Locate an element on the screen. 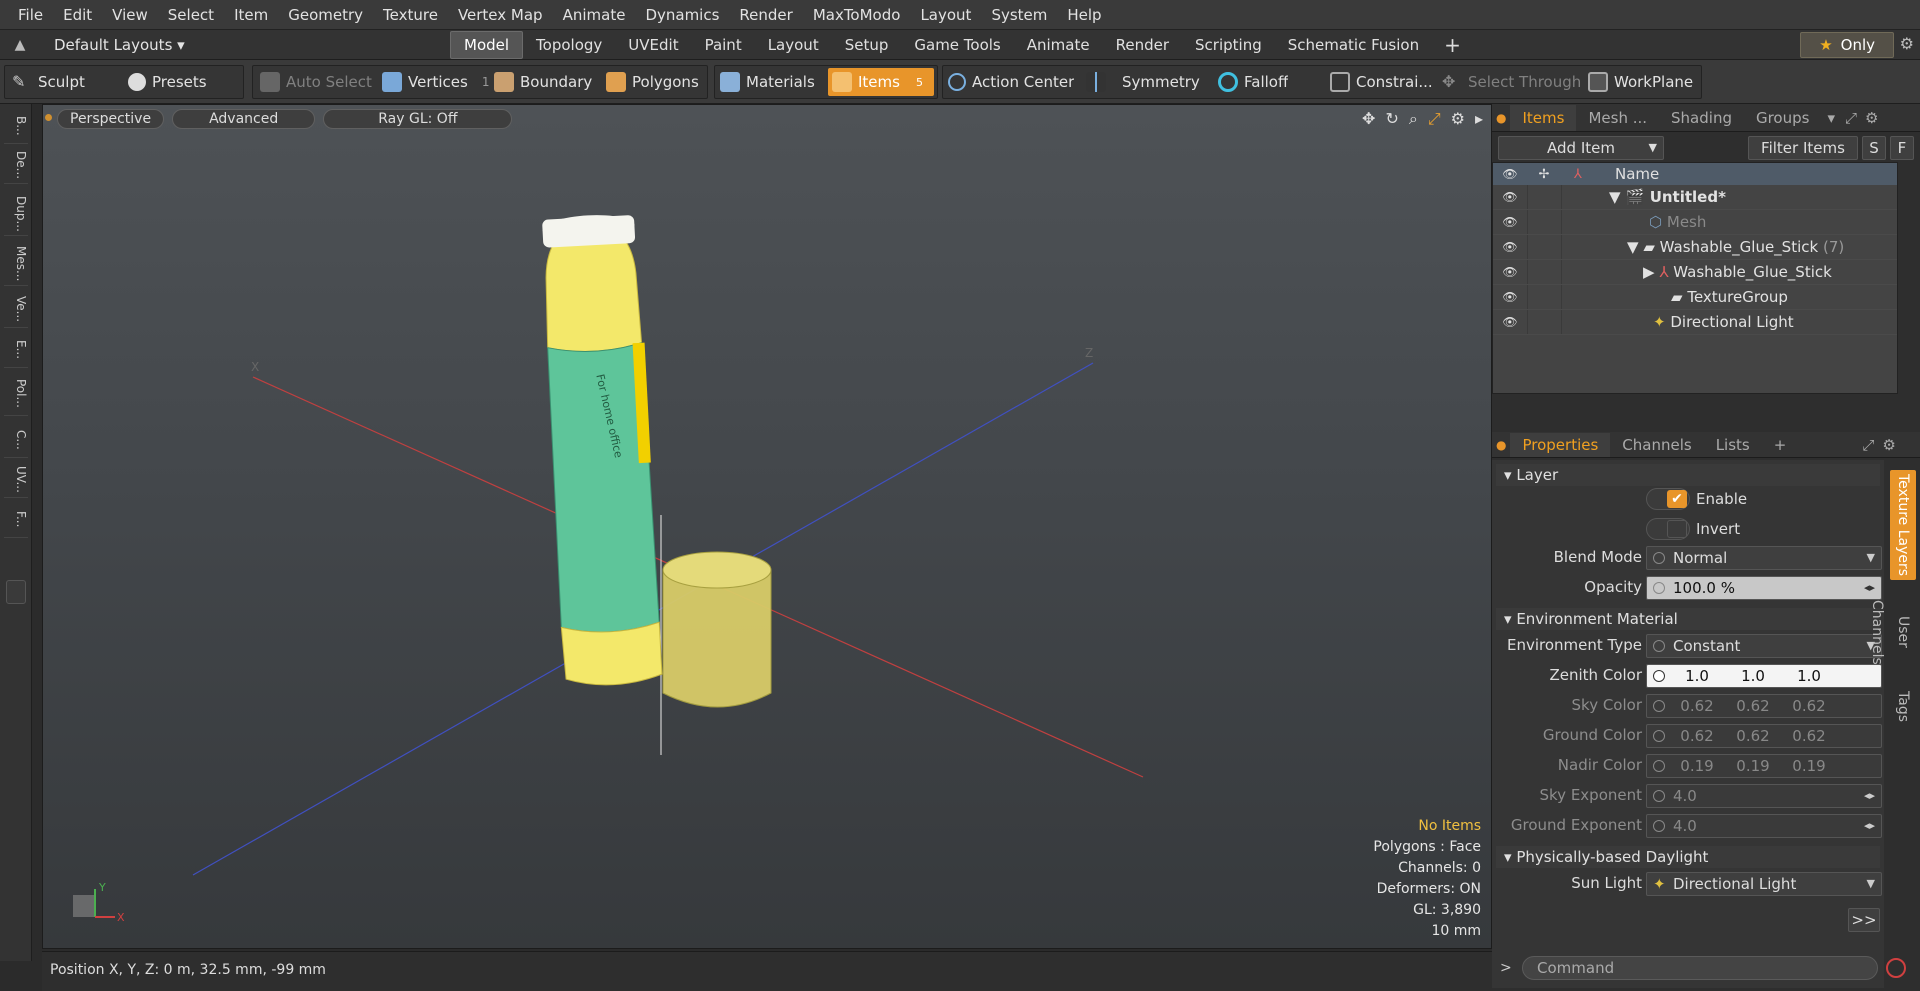  menu-system: System is located at coordinates (1019, 15).